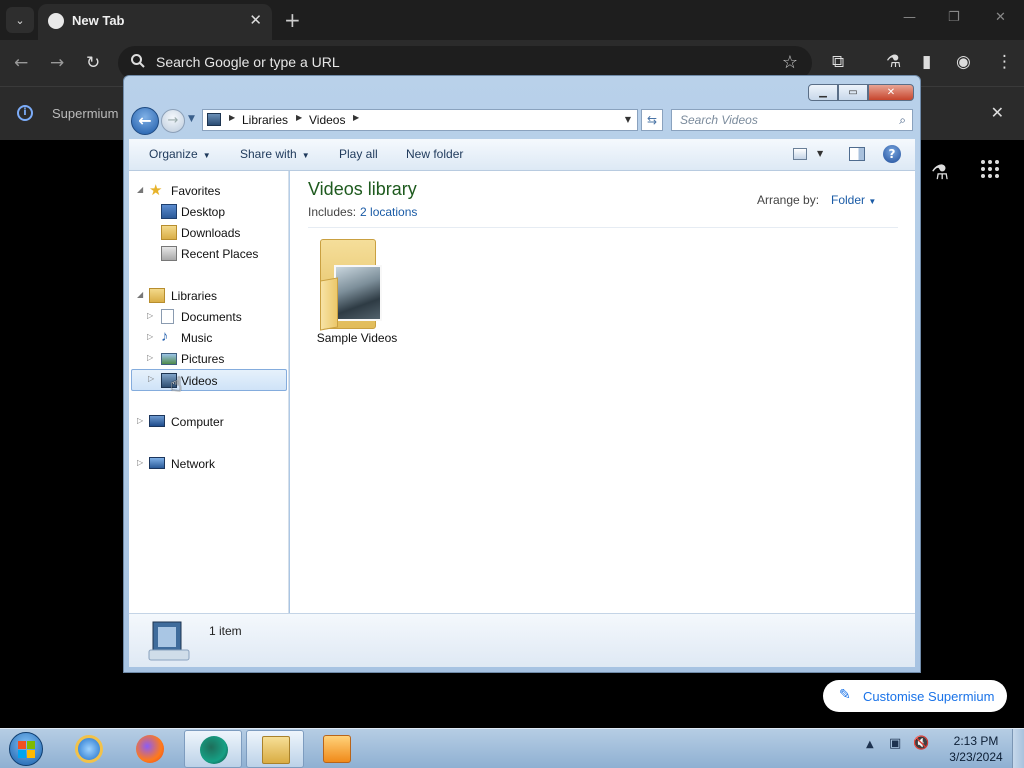 This screenshot has width=1024, height=768. I want to click on windows-explorer-icon, so click(276, 750).